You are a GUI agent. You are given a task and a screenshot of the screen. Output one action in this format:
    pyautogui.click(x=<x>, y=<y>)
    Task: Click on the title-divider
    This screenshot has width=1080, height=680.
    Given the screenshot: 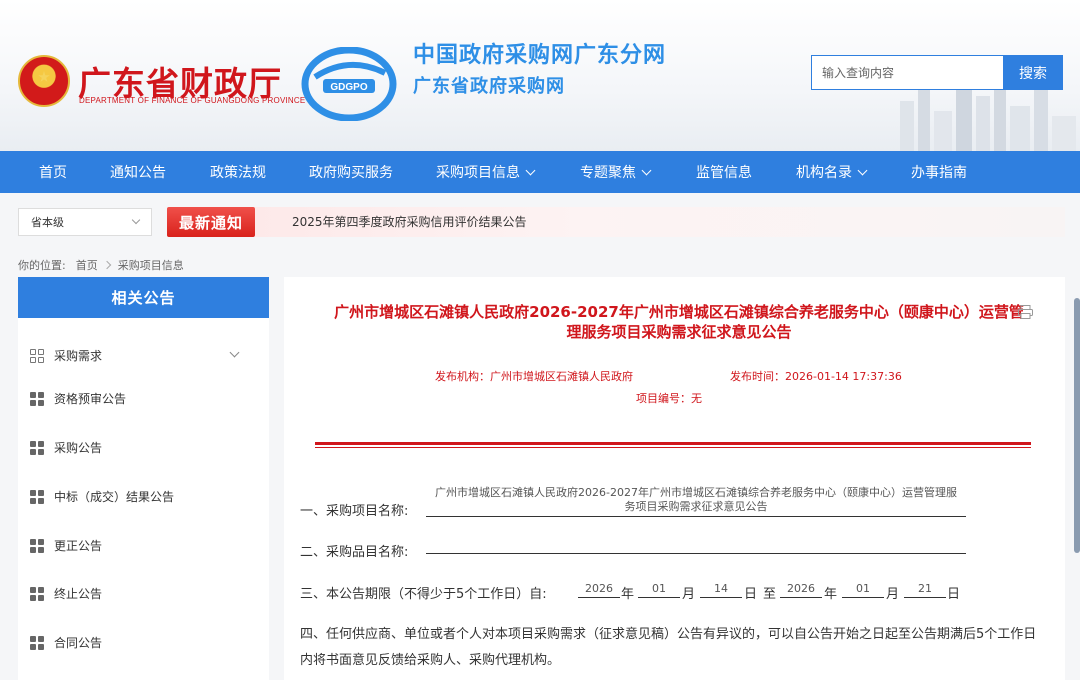 What is the action you would take?
    pyautogui.click(x=673, y=443)
    